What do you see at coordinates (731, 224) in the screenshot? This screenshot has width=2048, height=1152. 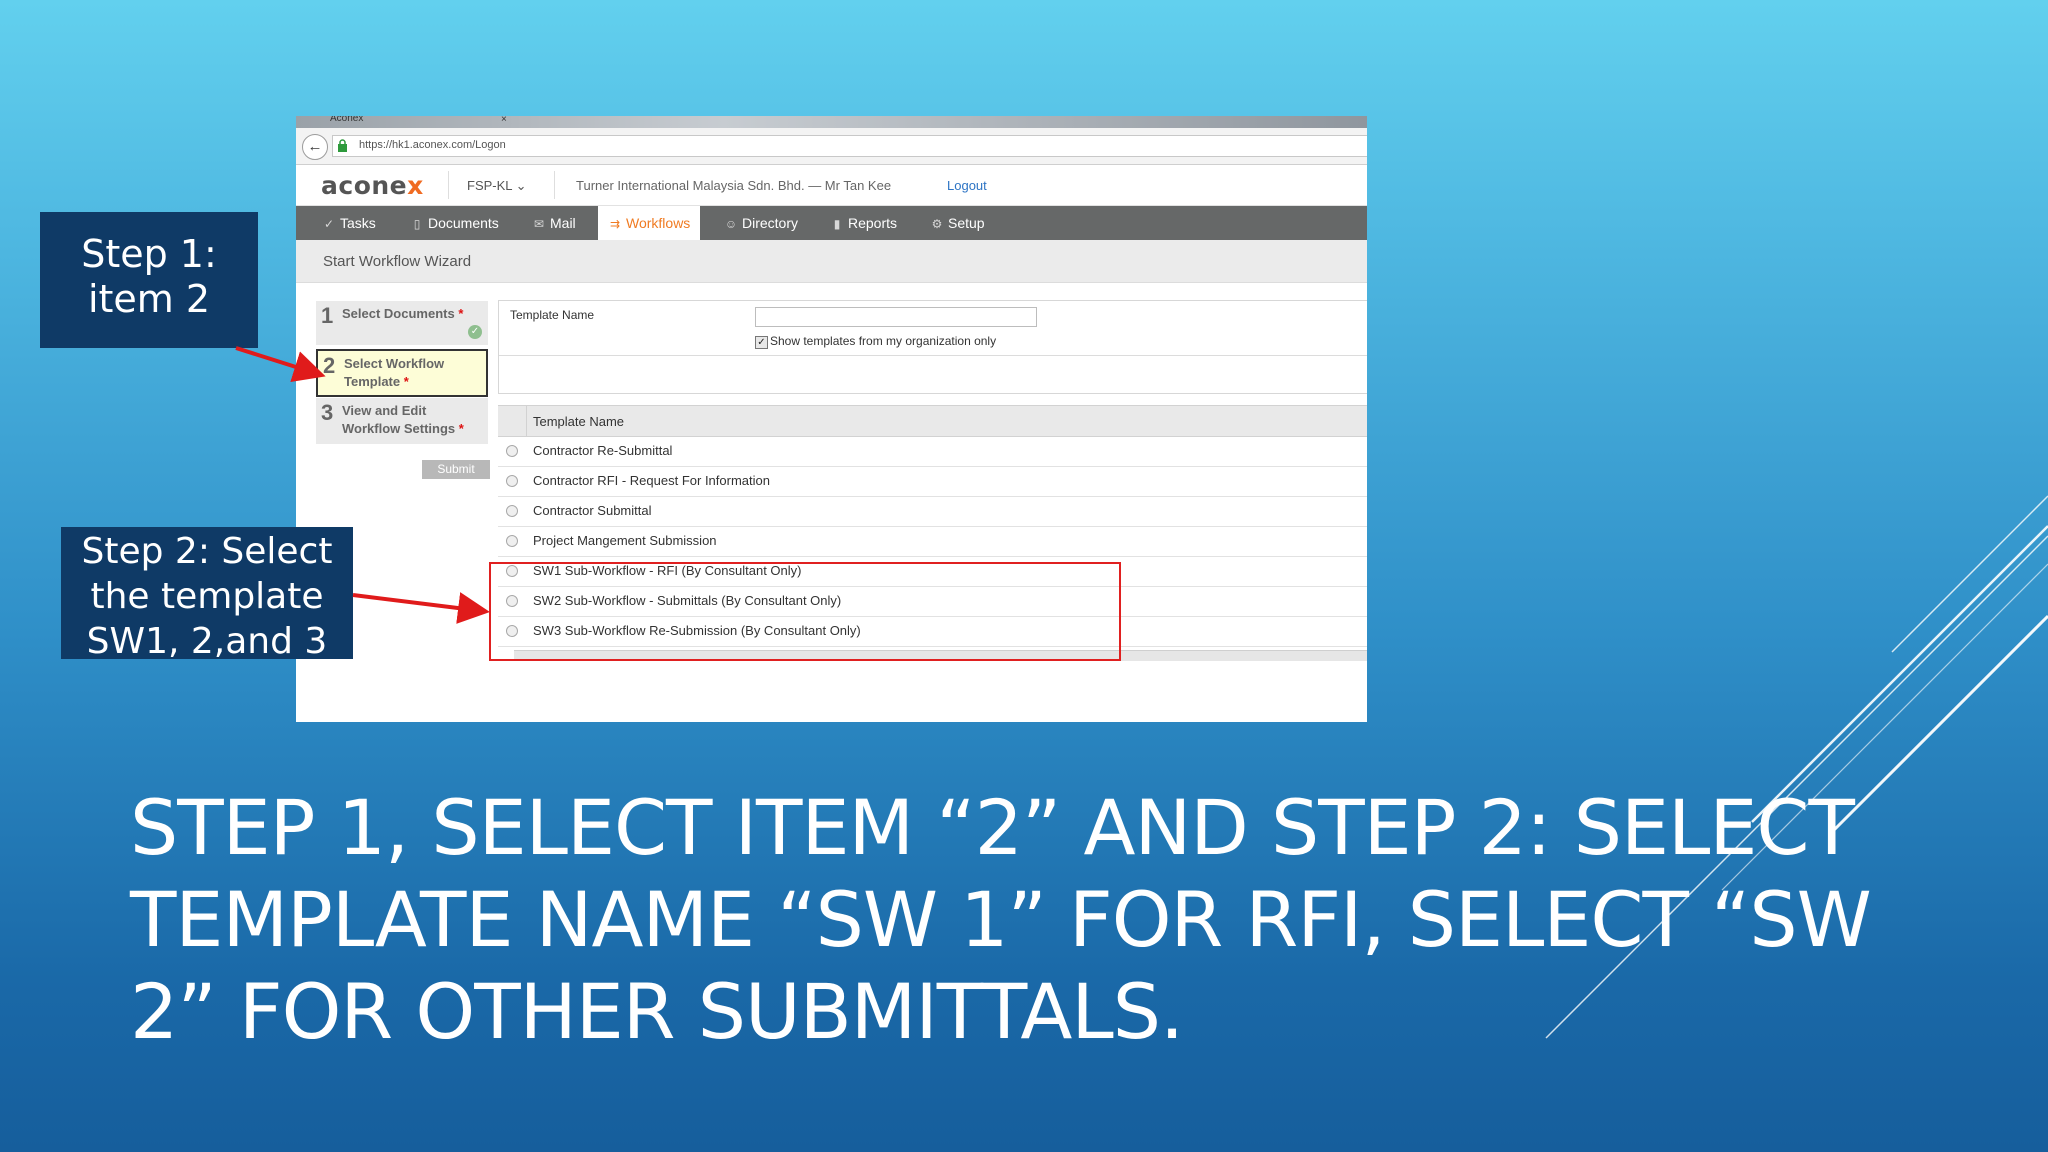 I see `people-icon: ☺` at bounding box center [731, 224].